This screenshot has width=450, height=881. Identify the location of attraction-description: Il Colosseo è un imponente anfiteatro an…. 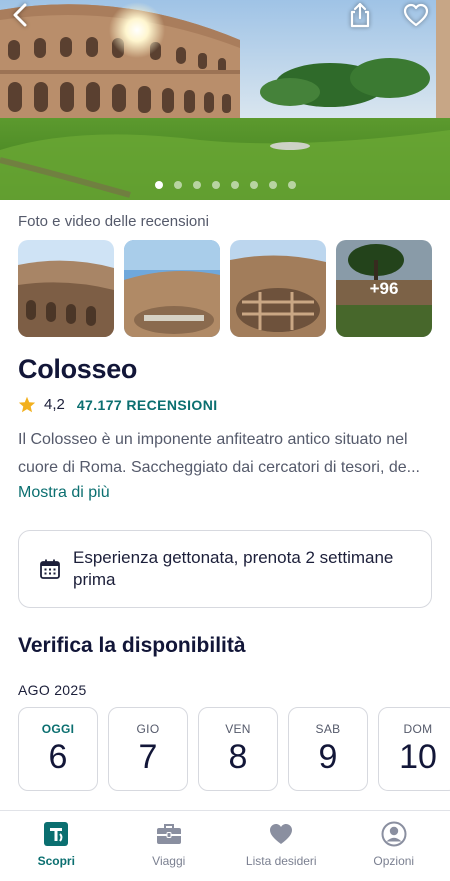
(225, 454).